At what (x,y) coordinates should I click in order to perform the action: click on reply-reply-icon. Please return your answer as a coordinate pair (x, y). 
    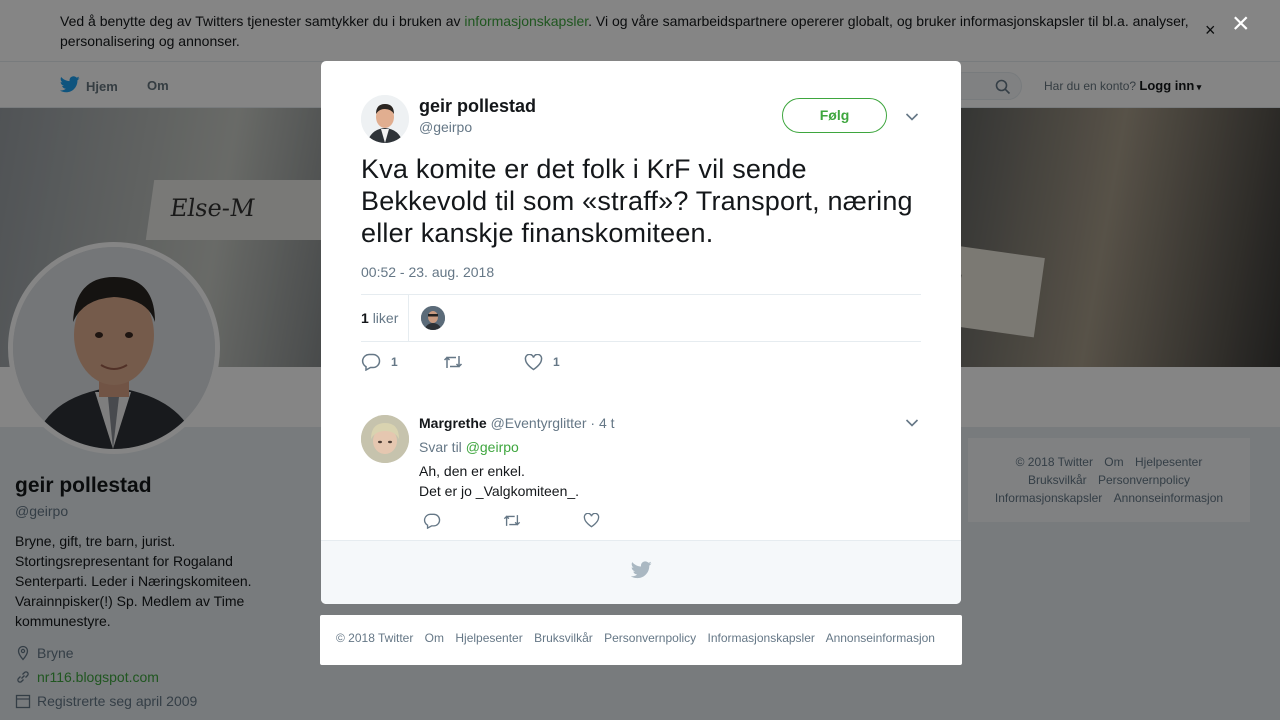
    Looking at the image, I should click on (432, 521).